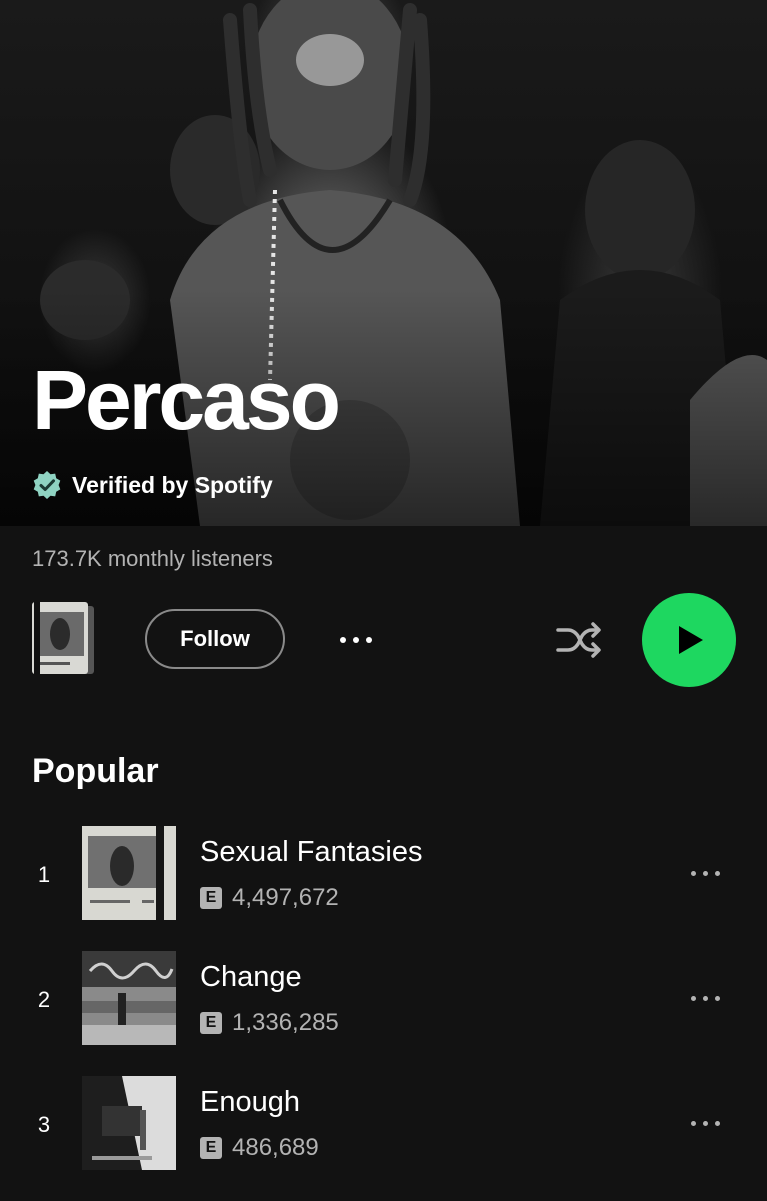 The image size is (767, 1201). I want to click on artist-action-row: Follow, so click(383, 640).